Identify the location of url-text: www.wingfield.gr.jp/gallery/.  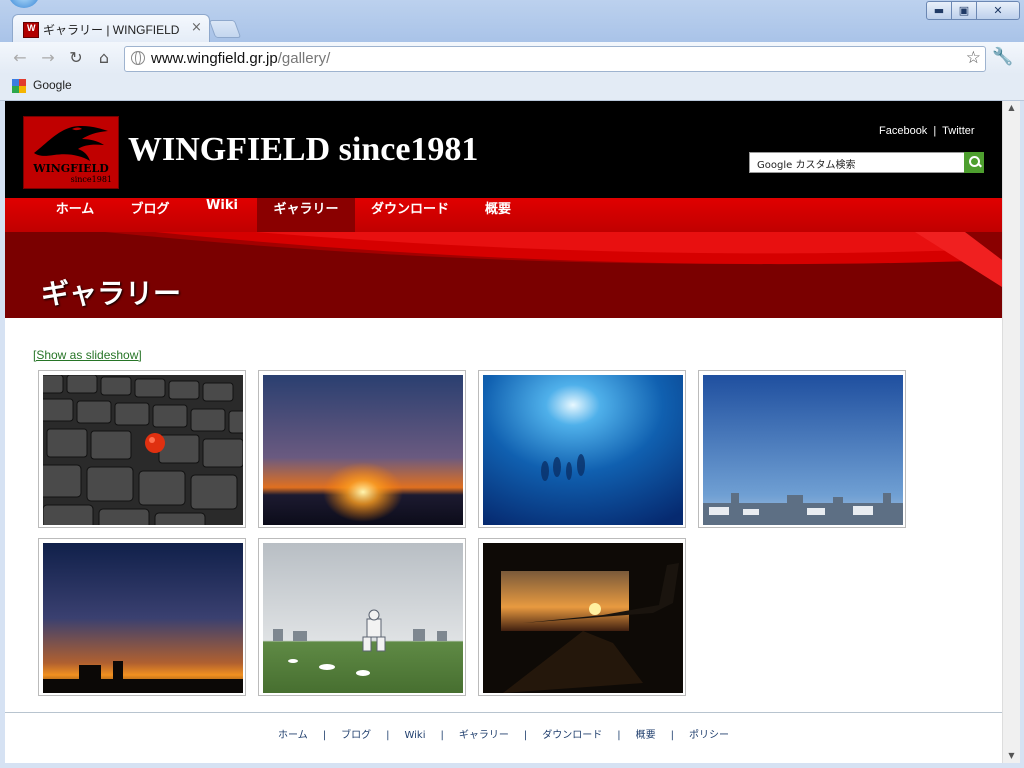
(240, 58).